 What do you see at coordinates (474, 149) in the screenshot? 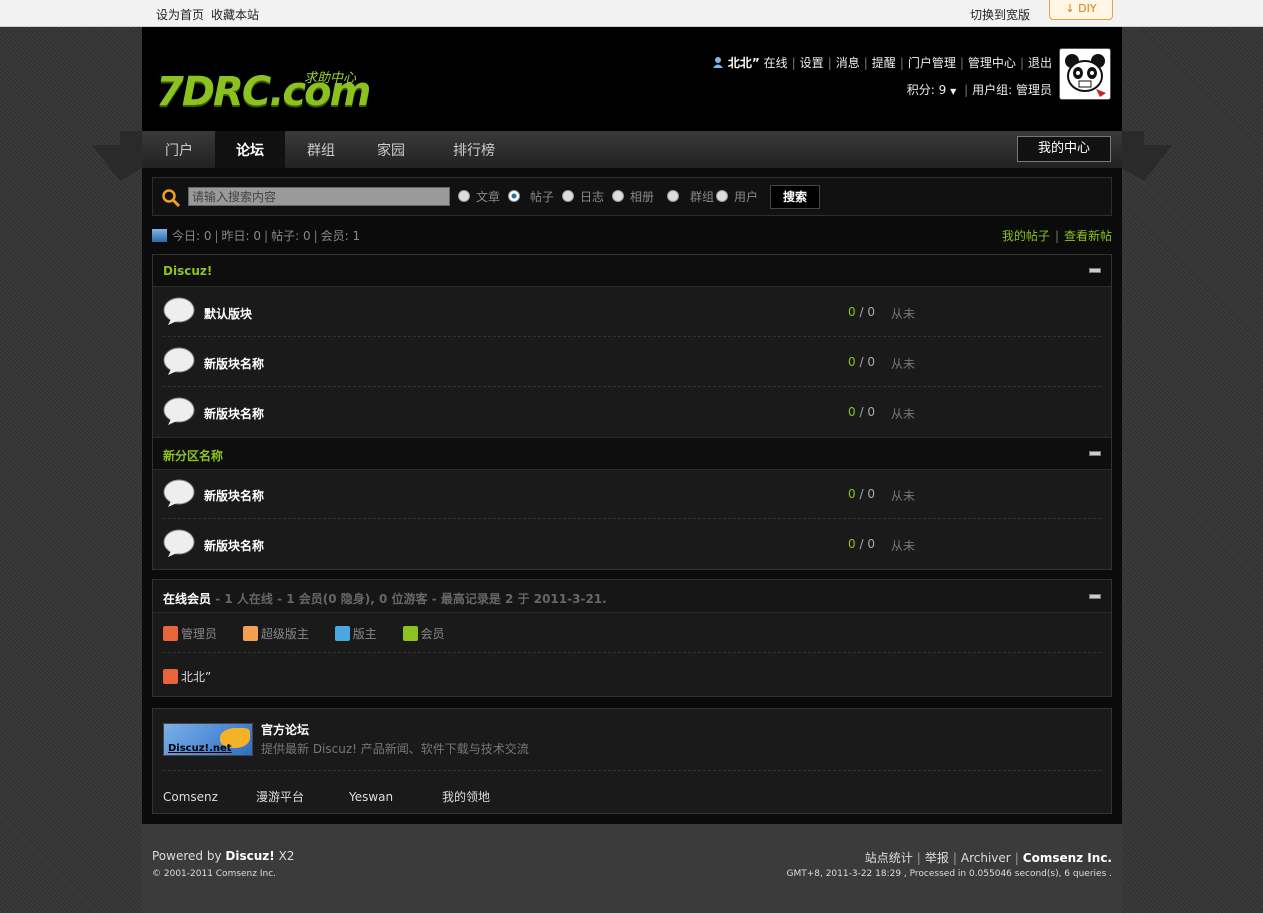
I see `nav-ranking: 排行榜` at bounding box center [474, 149].